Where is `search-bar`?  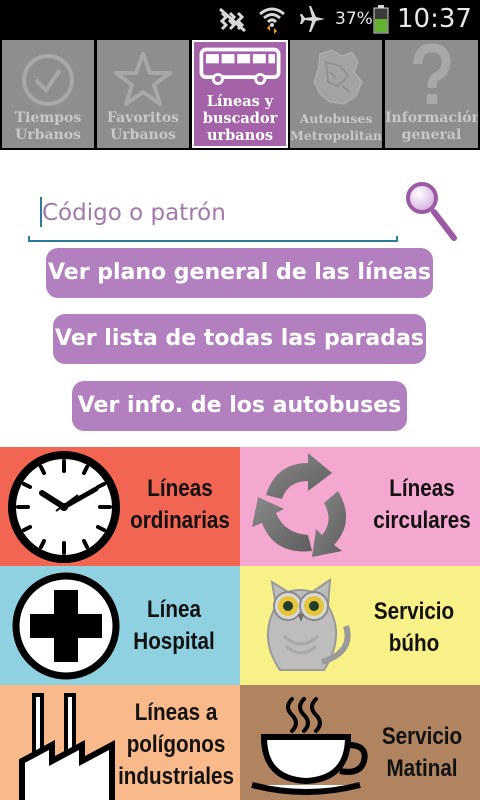 search-bar is located at coordinates (213, 215).